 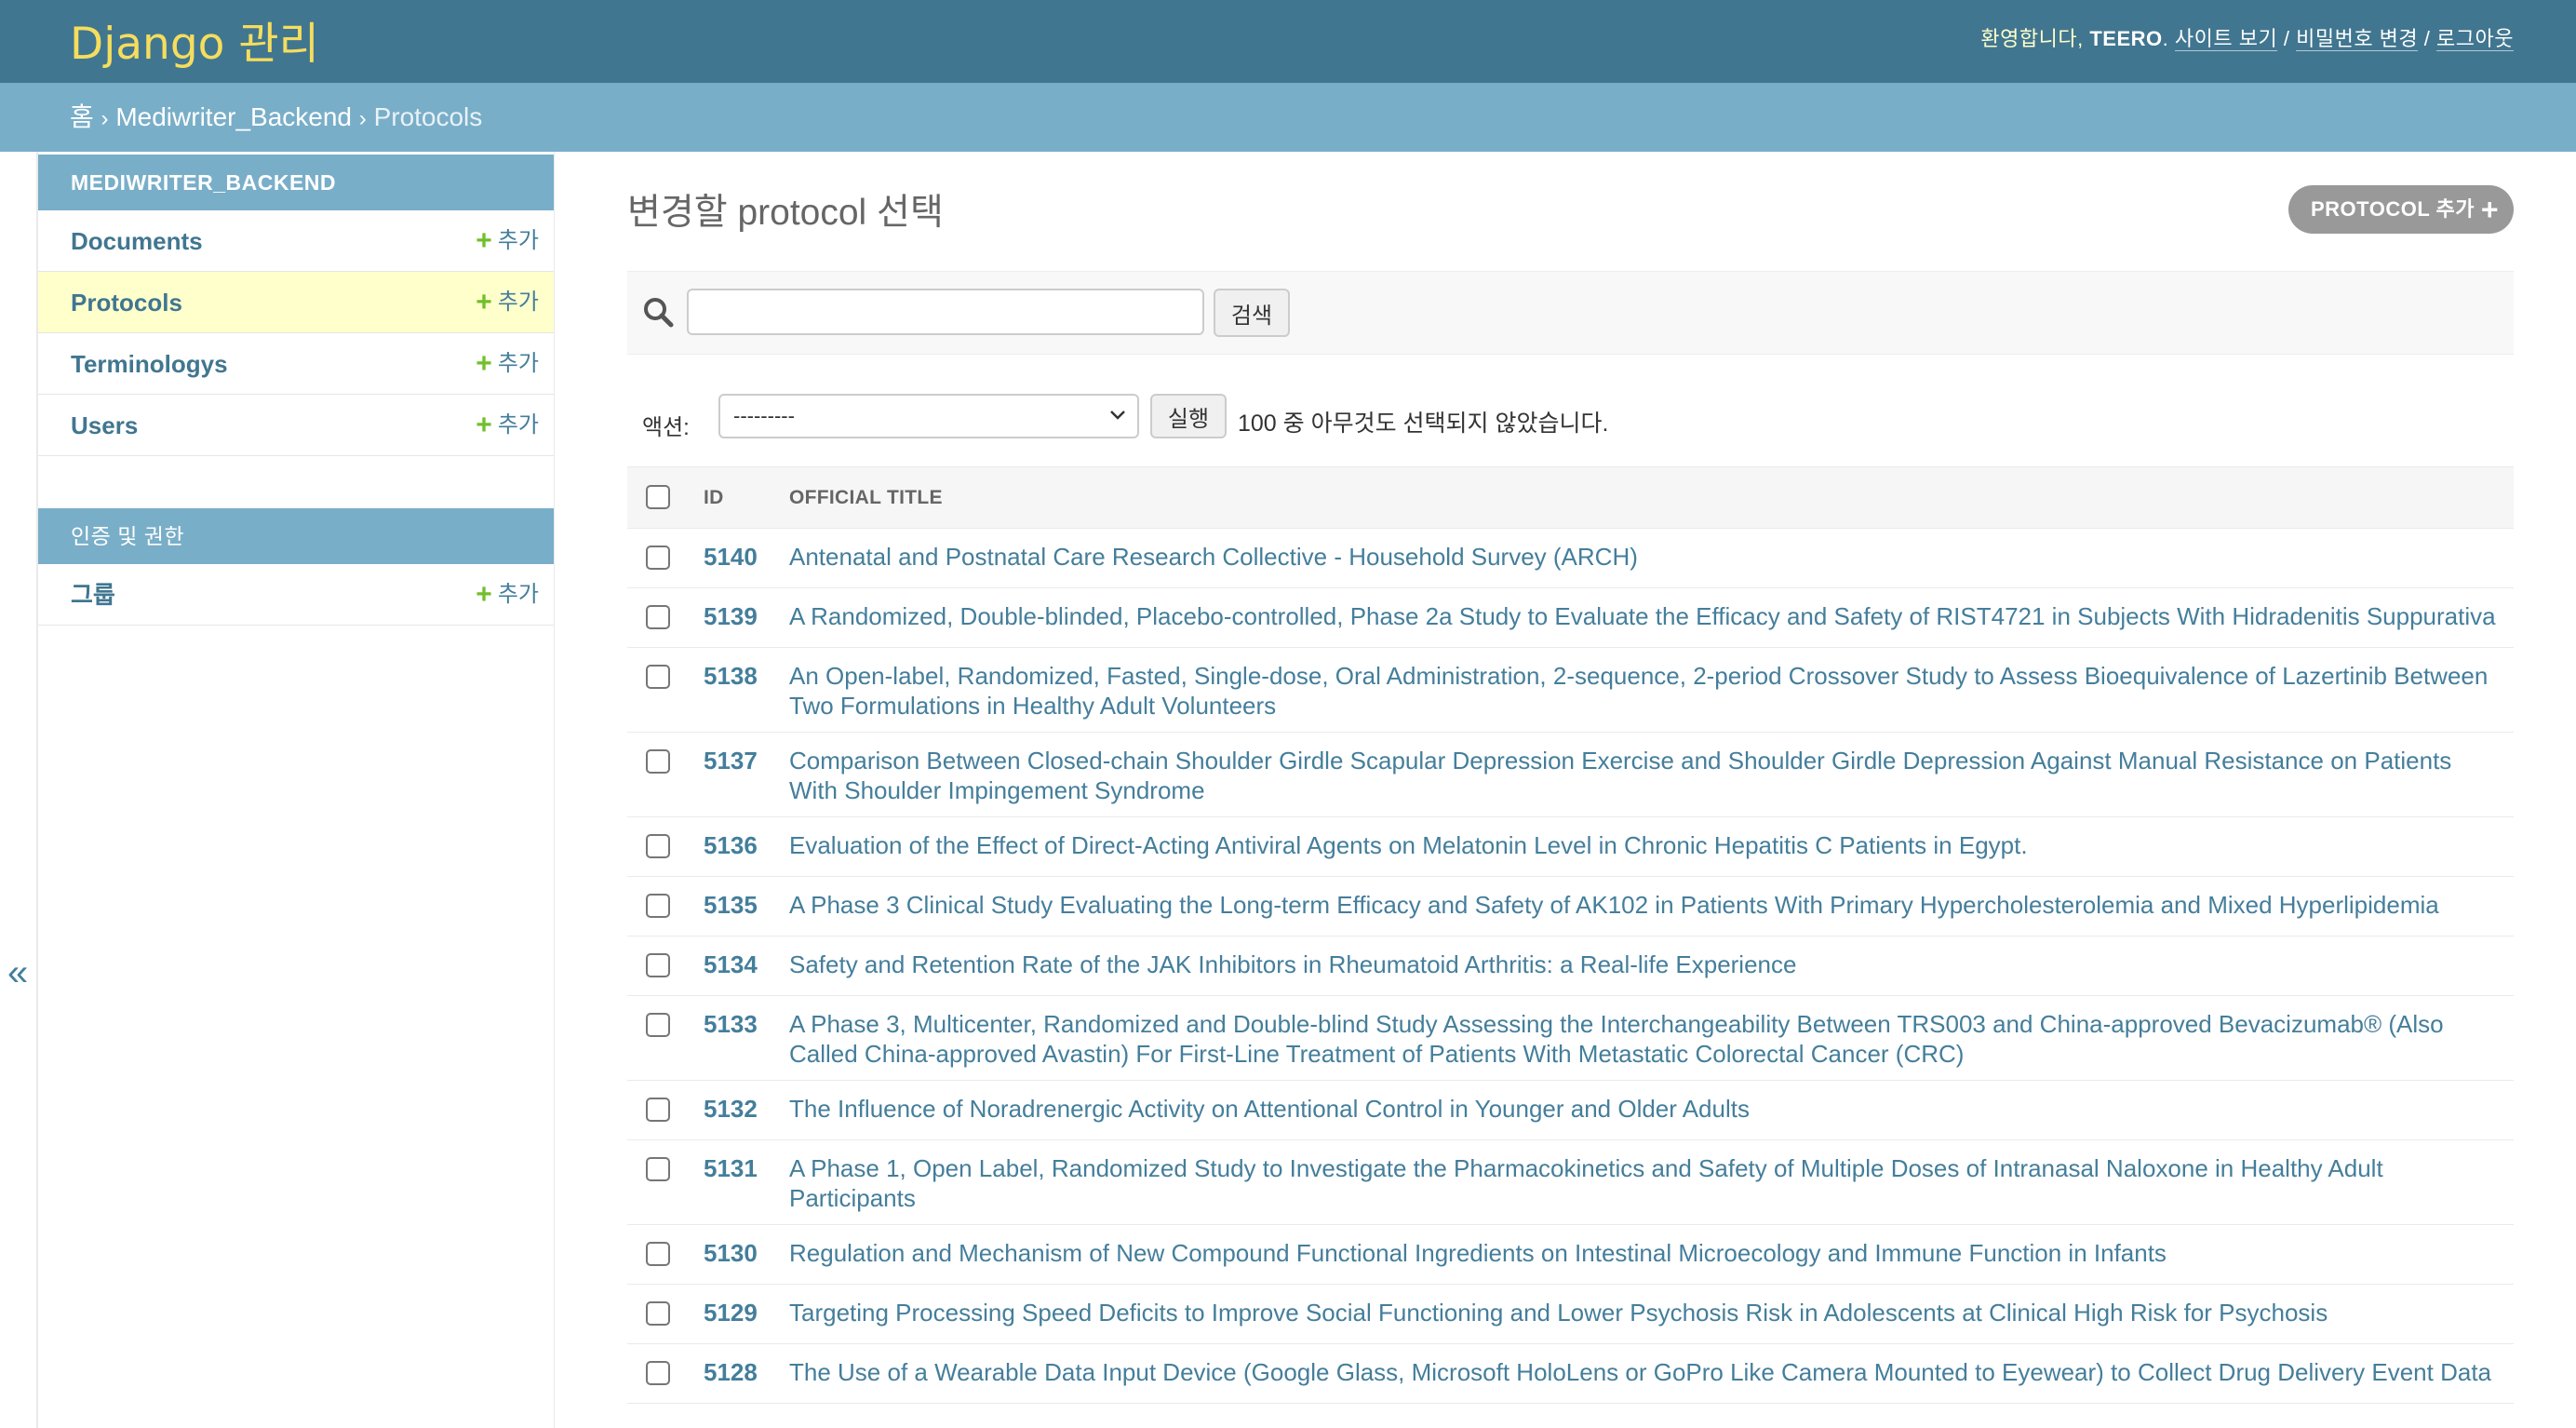 What do you see at coordinates (1570, 430) in the screenshot?
I see `actions-bar: 액션: --------- 실행 100 중 아무것도 선택되지 않았습니다.` at bounding box center [1570, 430].